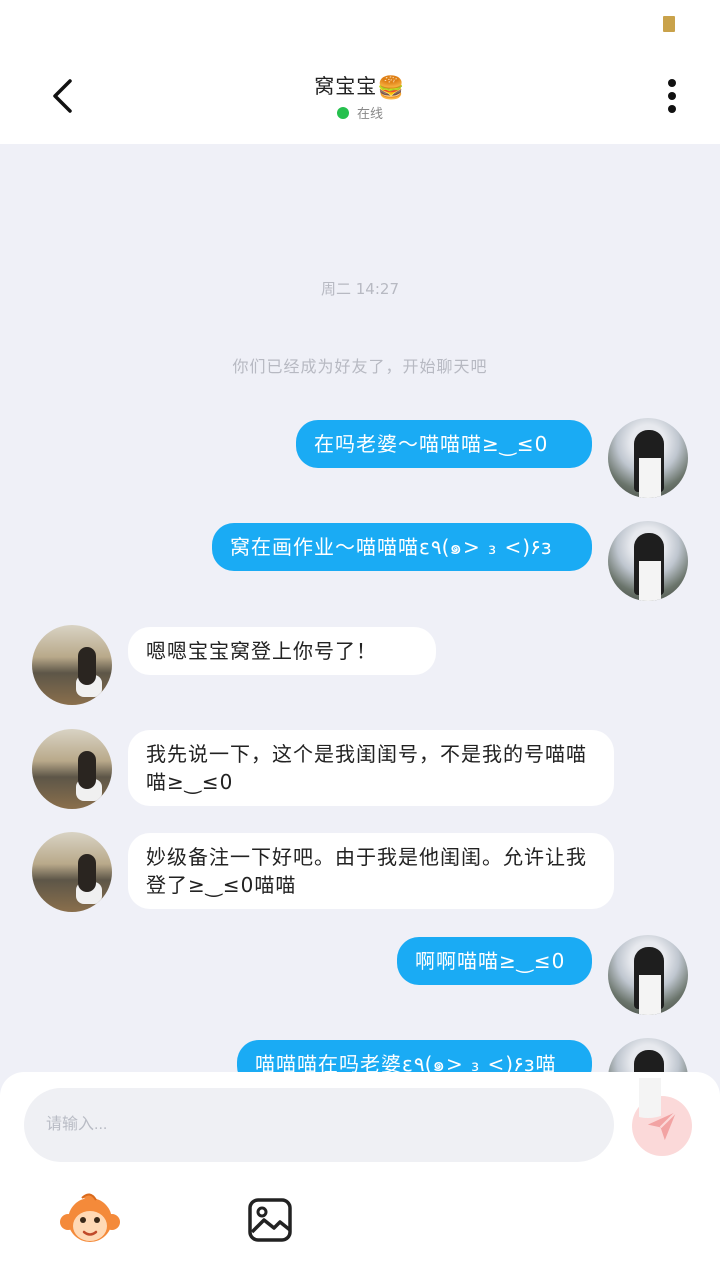 The image size is (720, 1280). I want to click on online-status: 在线, so click(360, 112).